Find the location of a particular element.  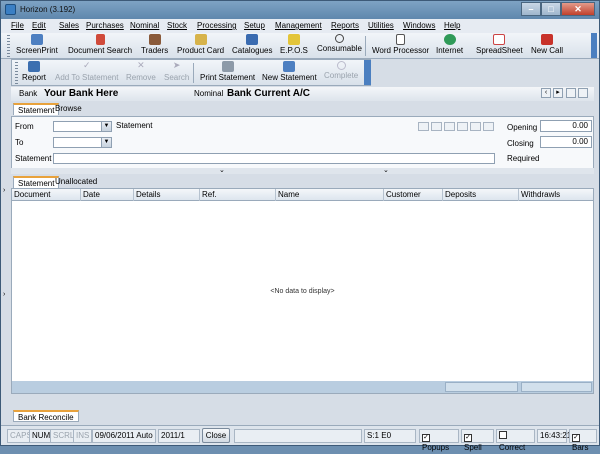

spell-checkbox: ✓ is located at coordinates (468, 438).